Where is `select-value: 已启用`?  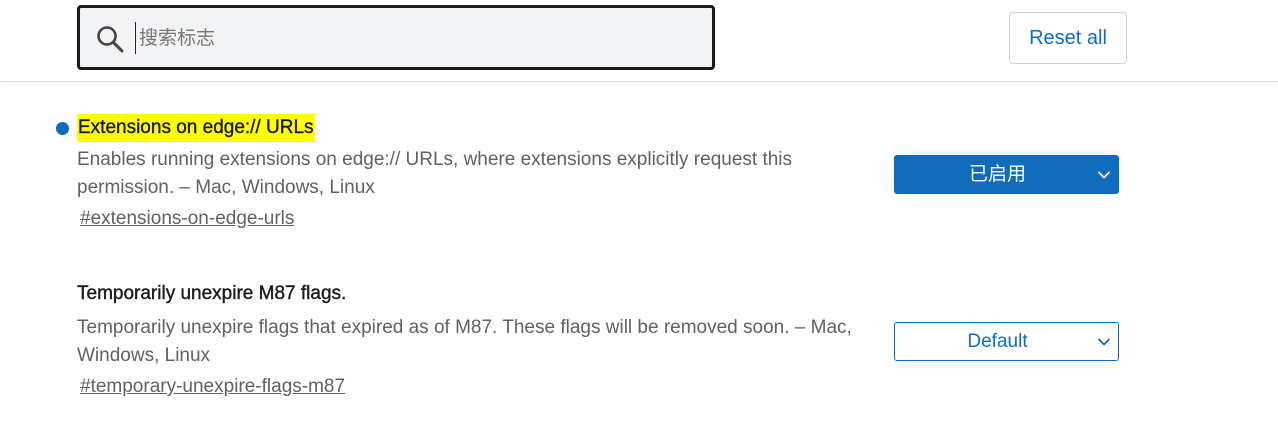
select-value: 已启用 is located at coordinates (997, 174).